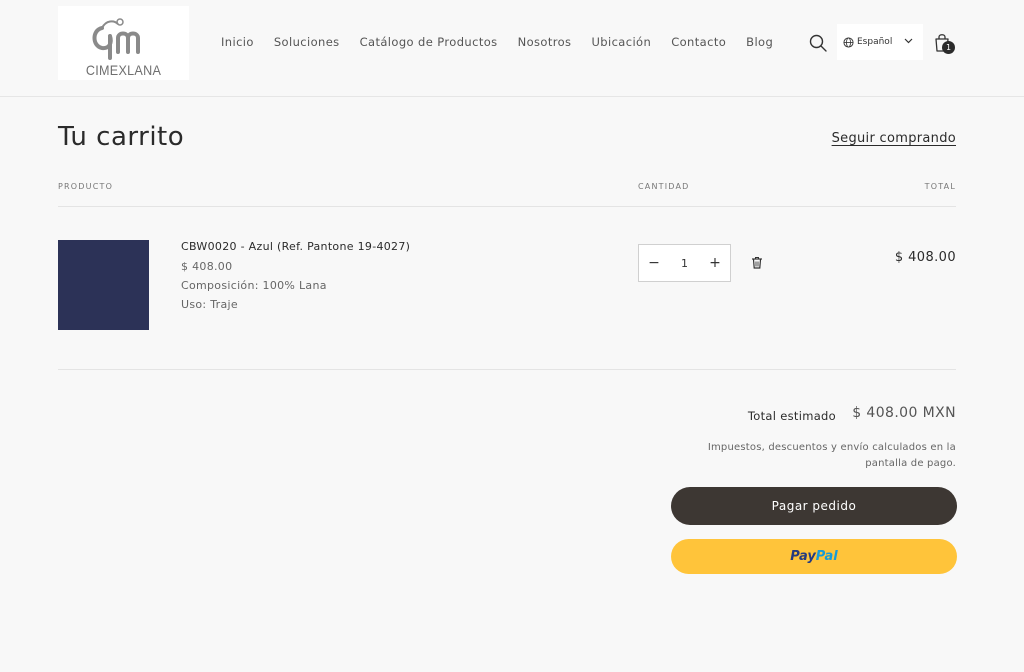 Image resolution: width=1024 pixels, height=672 pixels. Describe the element at coordinates (894, 138) in the screenshot. I see `continue-shopping-link: Seguir comprando` at that location.